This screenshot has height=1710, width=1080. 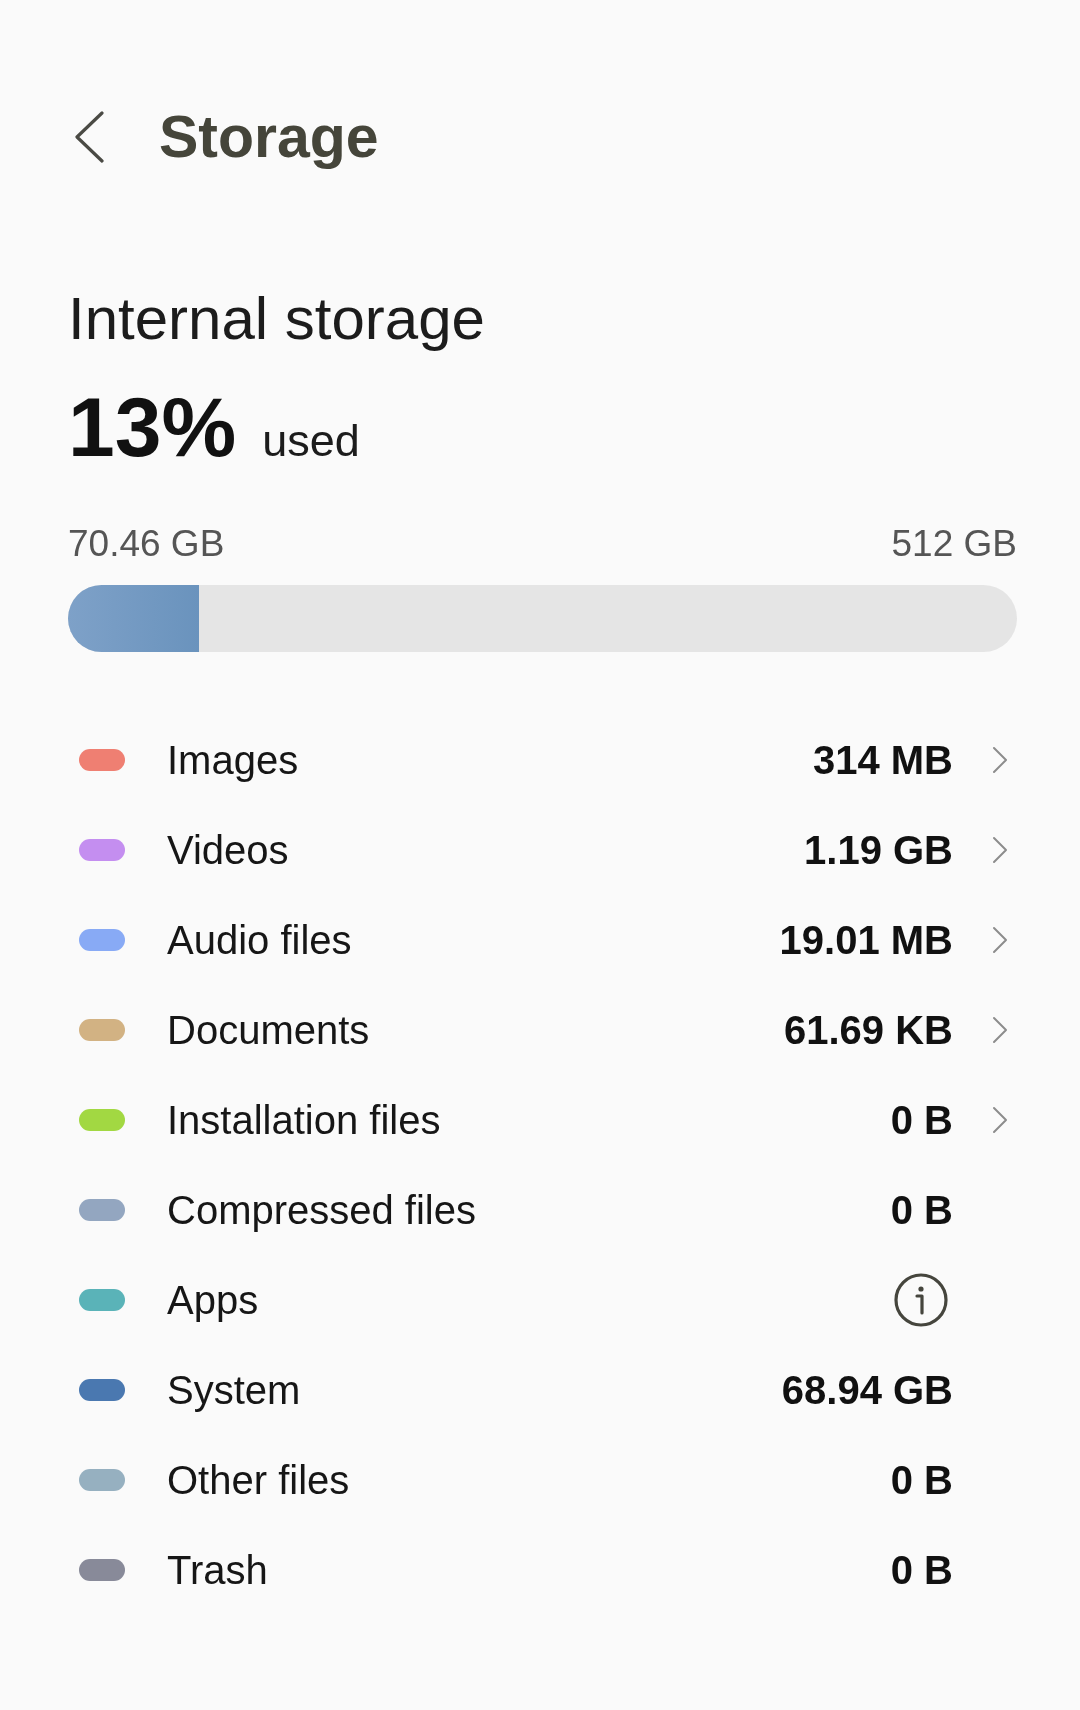 What do you see at coordinates (268, 1030) in the screenshot?
I see `category-label: Documents` at bounding box center [268, 1030].